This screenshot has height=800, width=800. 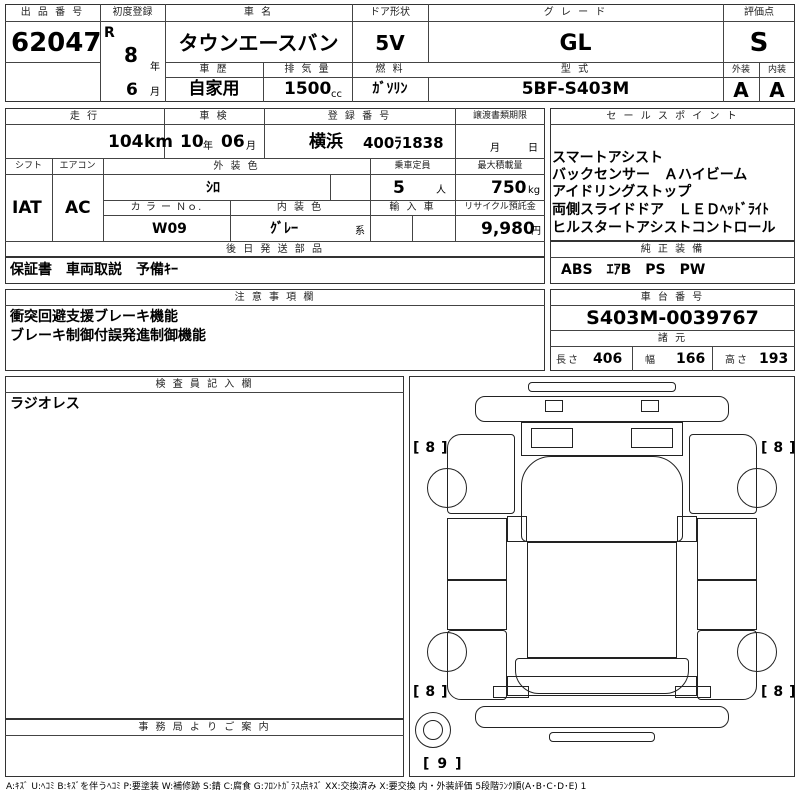 What do you see at coordinates (477, 605) in the screenshot?
I see `left-slide-door-part` at bounding box center [477, 605].